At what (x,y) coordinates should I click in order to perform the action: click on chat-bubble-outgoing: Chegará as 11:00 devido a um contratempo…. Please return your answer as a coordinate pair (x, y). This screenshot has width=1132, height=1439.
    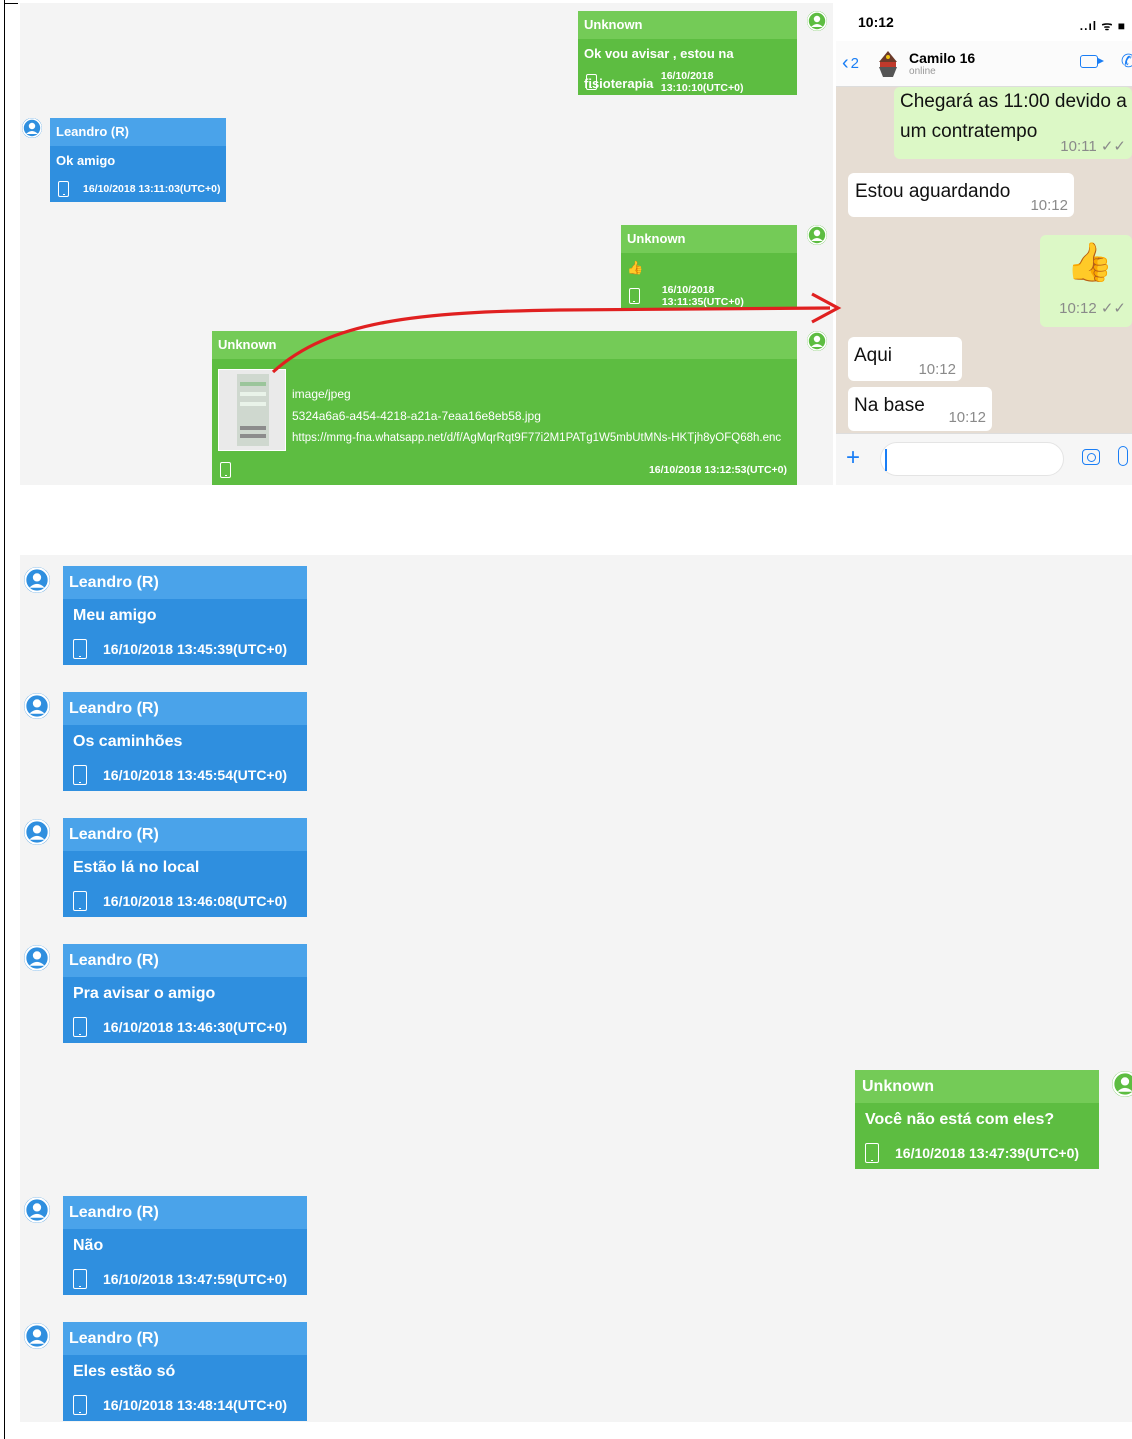
    Looking at the image, I should click on (1013, 123).